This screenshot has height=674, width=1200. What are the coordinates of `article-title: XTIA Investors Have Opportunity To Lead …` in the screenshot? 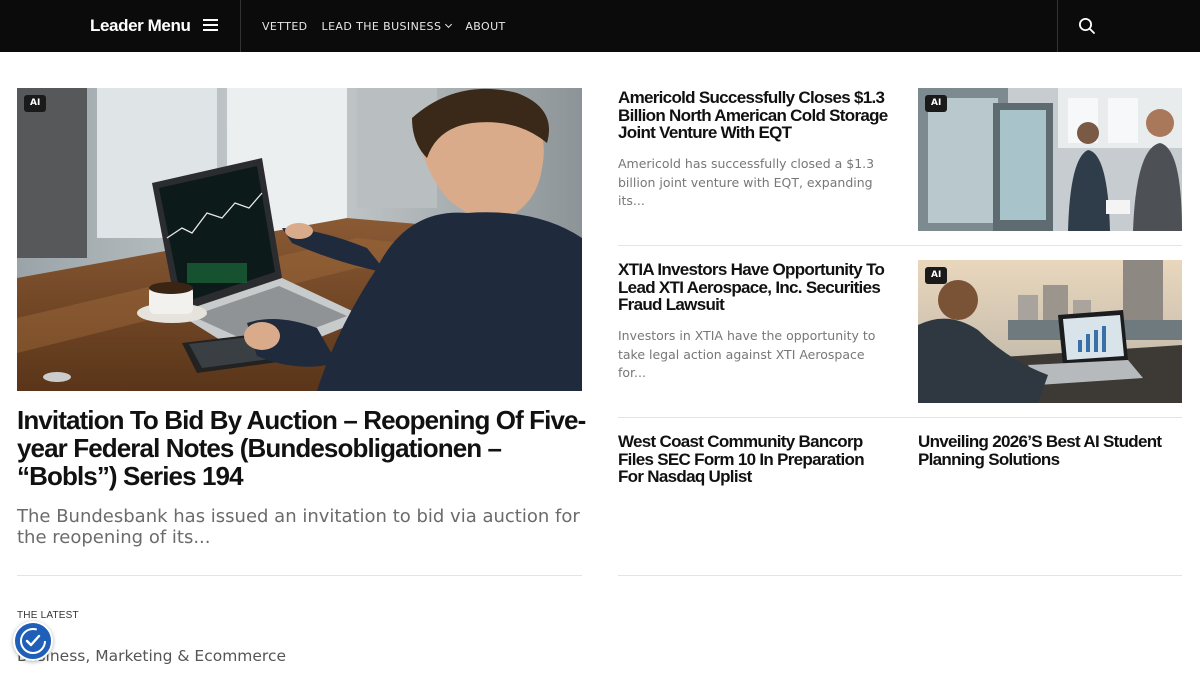 It's located at (753, 287).